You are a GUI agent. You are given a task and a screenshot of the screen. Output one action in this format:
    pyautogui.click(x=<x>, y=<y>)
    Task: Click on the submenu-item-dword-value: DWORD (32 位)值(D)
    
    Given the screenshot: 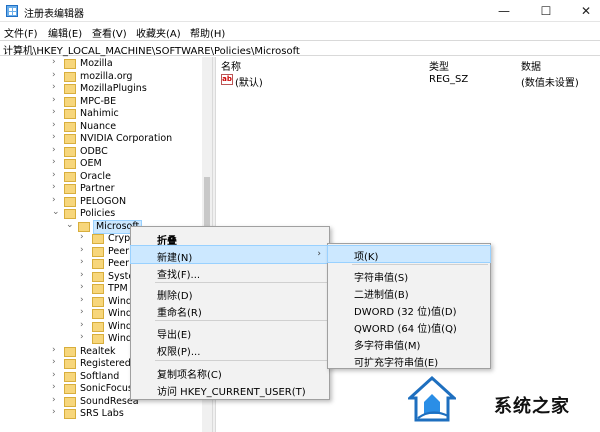 What is the action you would take?
    pyautogui.click(x=409, y=309)
    